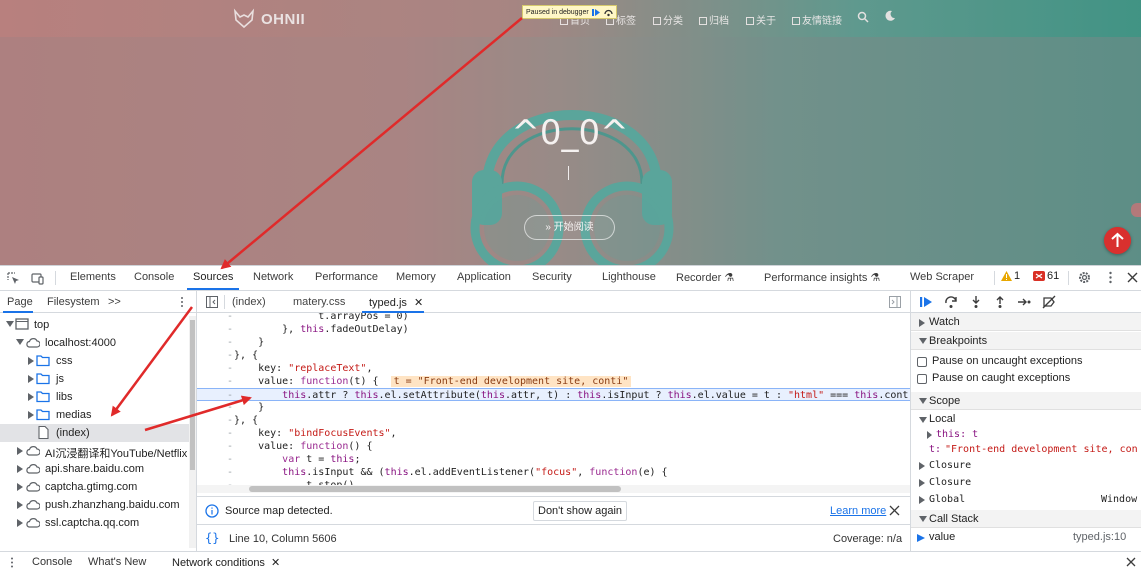 This screenshot has height=570, width=1141. What do you see at coordinates (1026, 538) in the screenshot?
I see `call-stack-frame: value typed.js:10` at bounding box center [1026, 538].